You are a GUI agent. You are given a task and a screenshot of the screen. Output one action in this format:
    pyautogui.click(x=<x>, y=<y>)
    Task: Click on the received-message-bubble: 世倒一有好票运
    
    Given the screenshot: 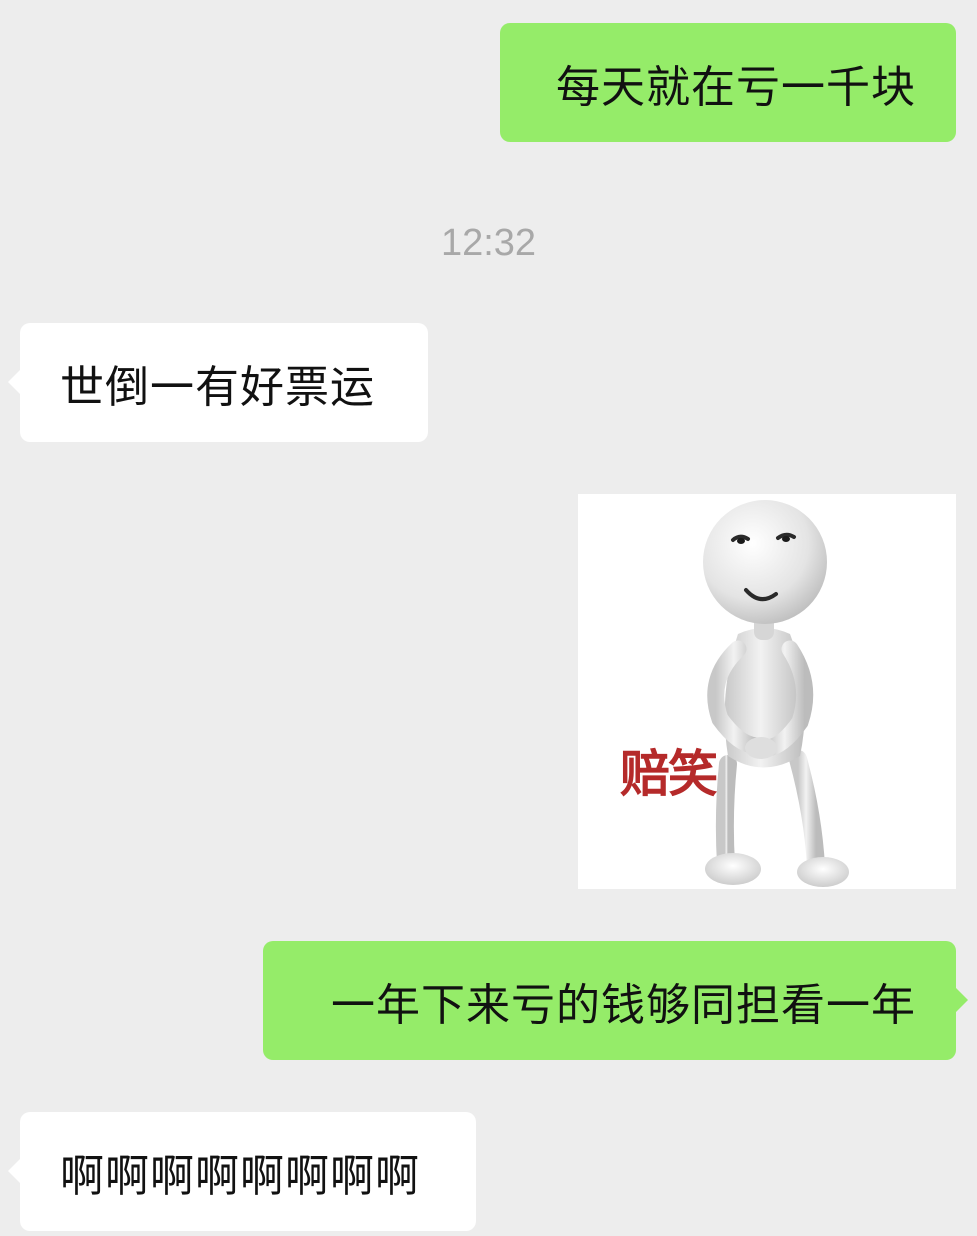 What is the action you would take?
    pyautogui.click(x=218, y=382)
    